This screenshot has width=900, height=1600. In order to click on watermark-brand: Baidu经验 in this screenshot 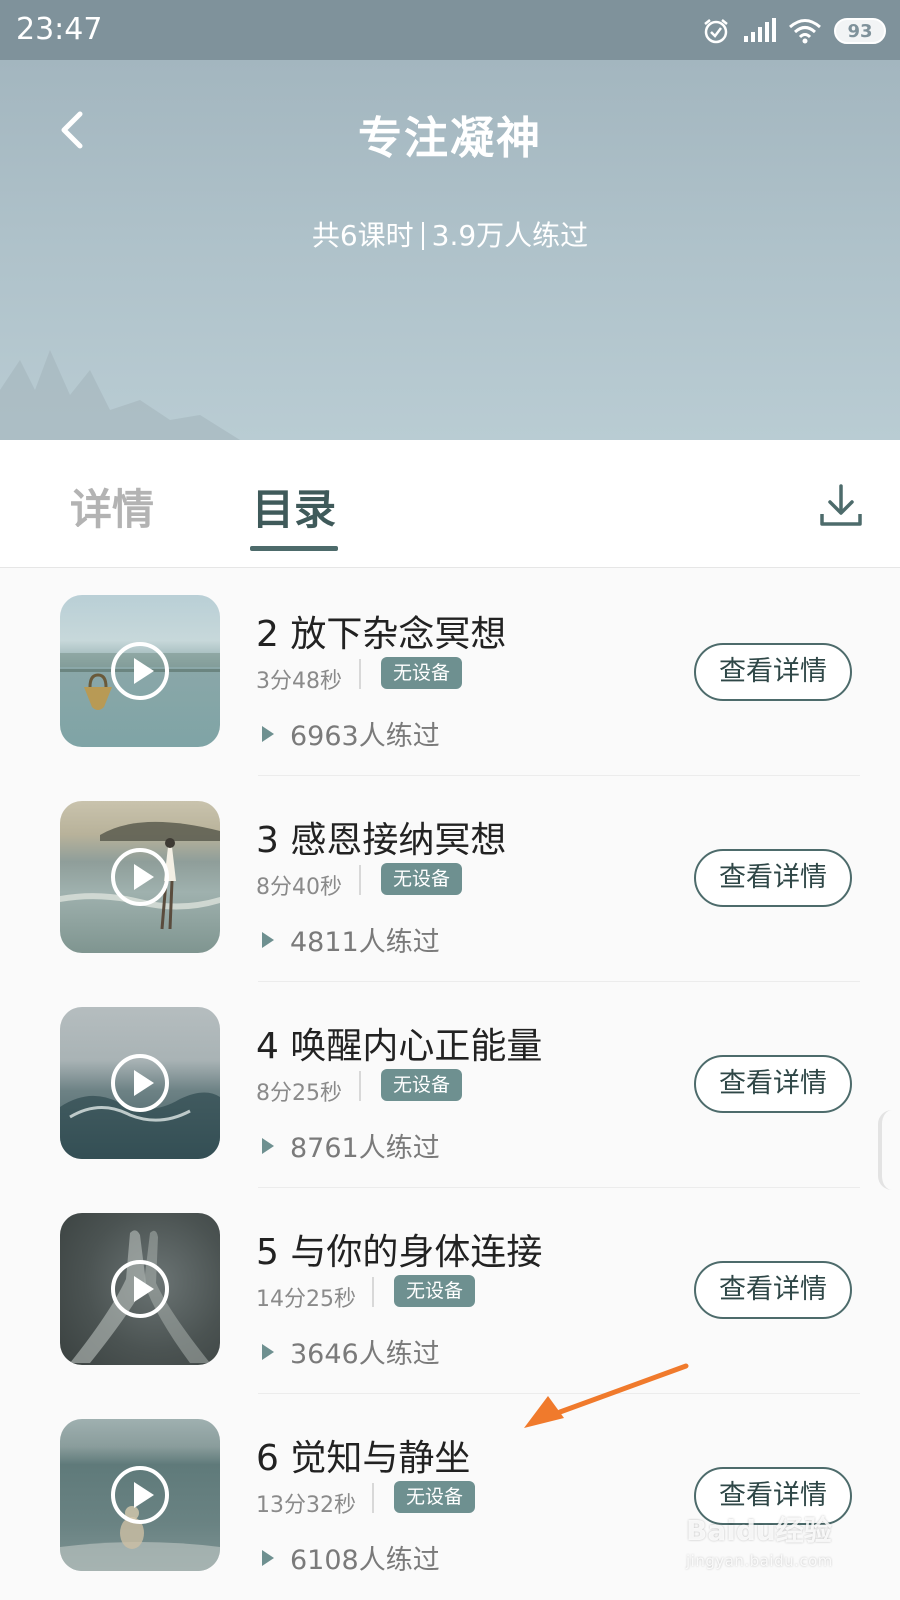, I will do `click(759, 1530)`.